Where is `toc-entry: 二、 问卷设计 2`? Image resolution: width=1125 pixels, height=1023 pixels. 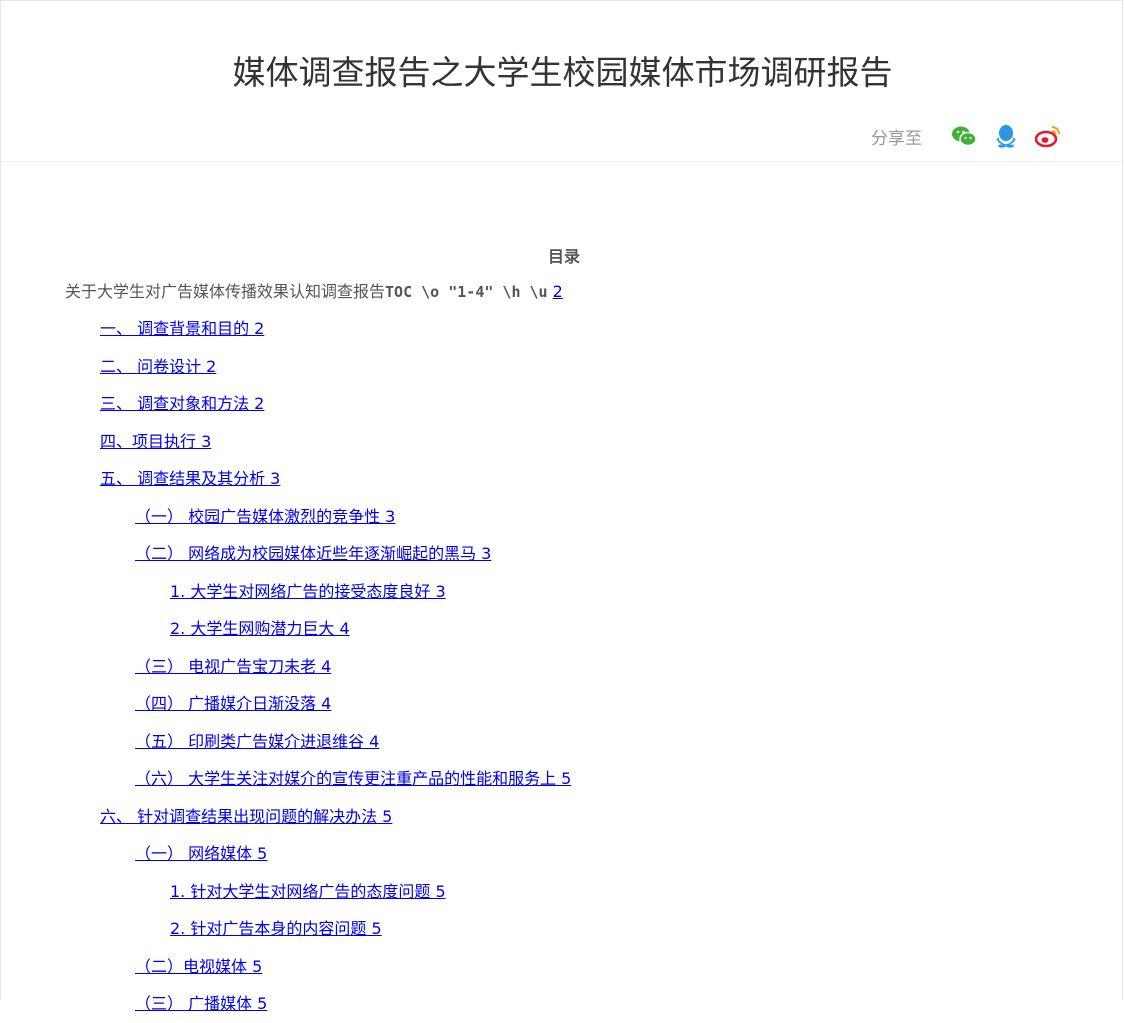
toc-entry: 二、 问卷设计 2 is located at coordinates (565, 367).